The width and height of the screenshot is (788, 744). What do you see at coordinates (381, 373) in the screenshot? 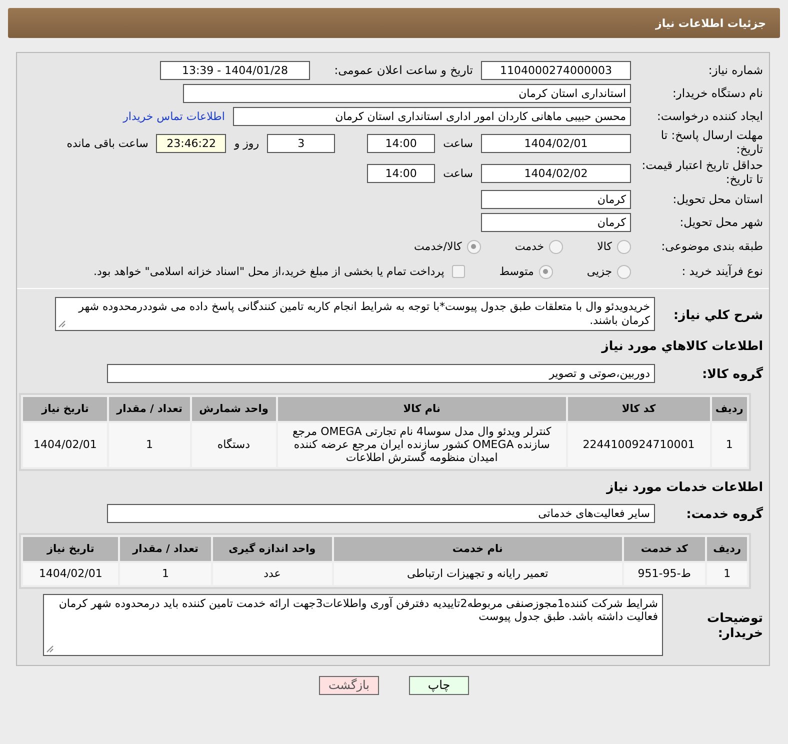
I see `goods-group-field: دوربین،صوتی و تصویر` at bounding box center [381, 373].